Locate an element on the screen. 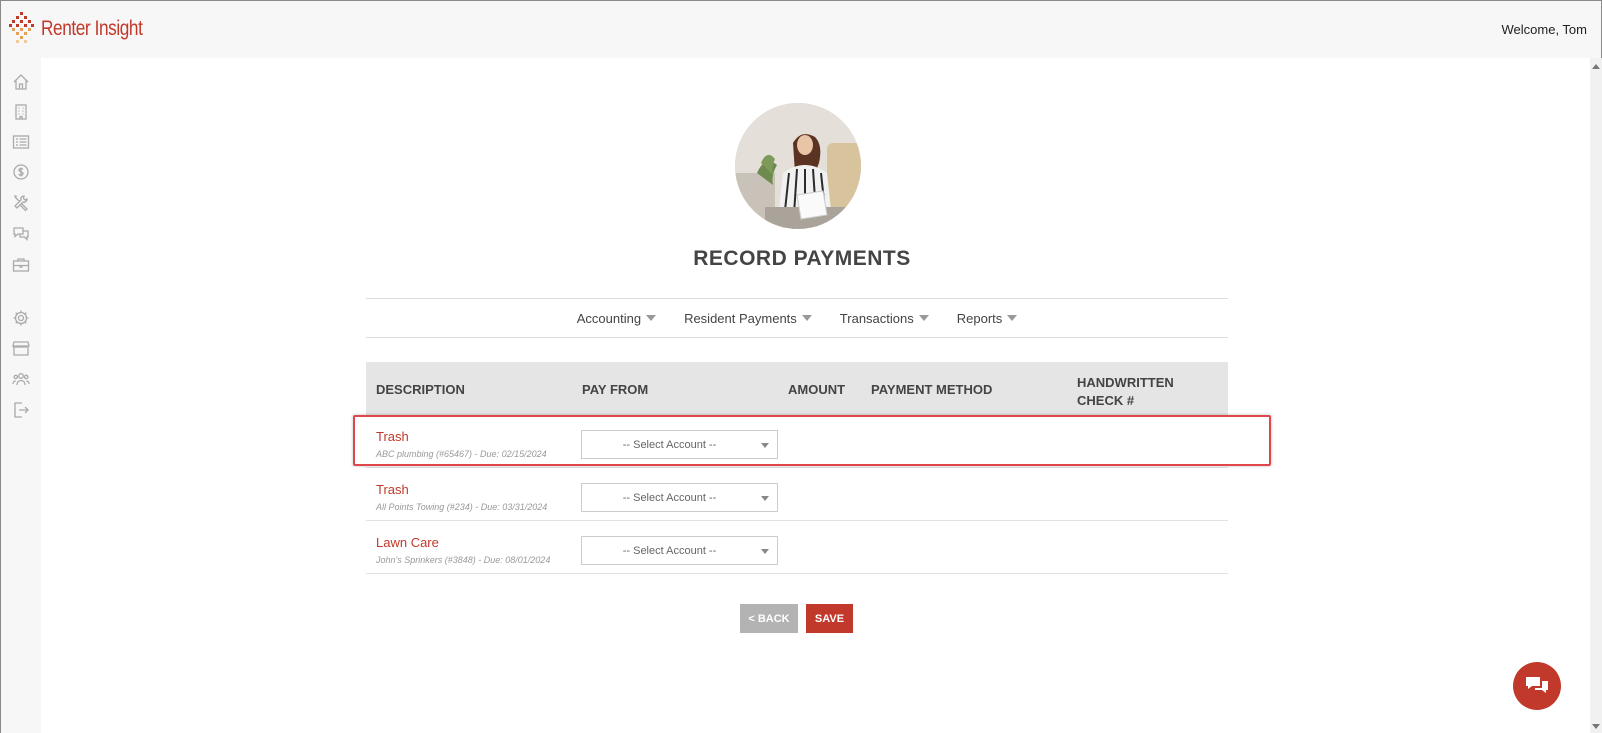  menu-resident-payments: Resident Payments is located at coordinates (748, 318).